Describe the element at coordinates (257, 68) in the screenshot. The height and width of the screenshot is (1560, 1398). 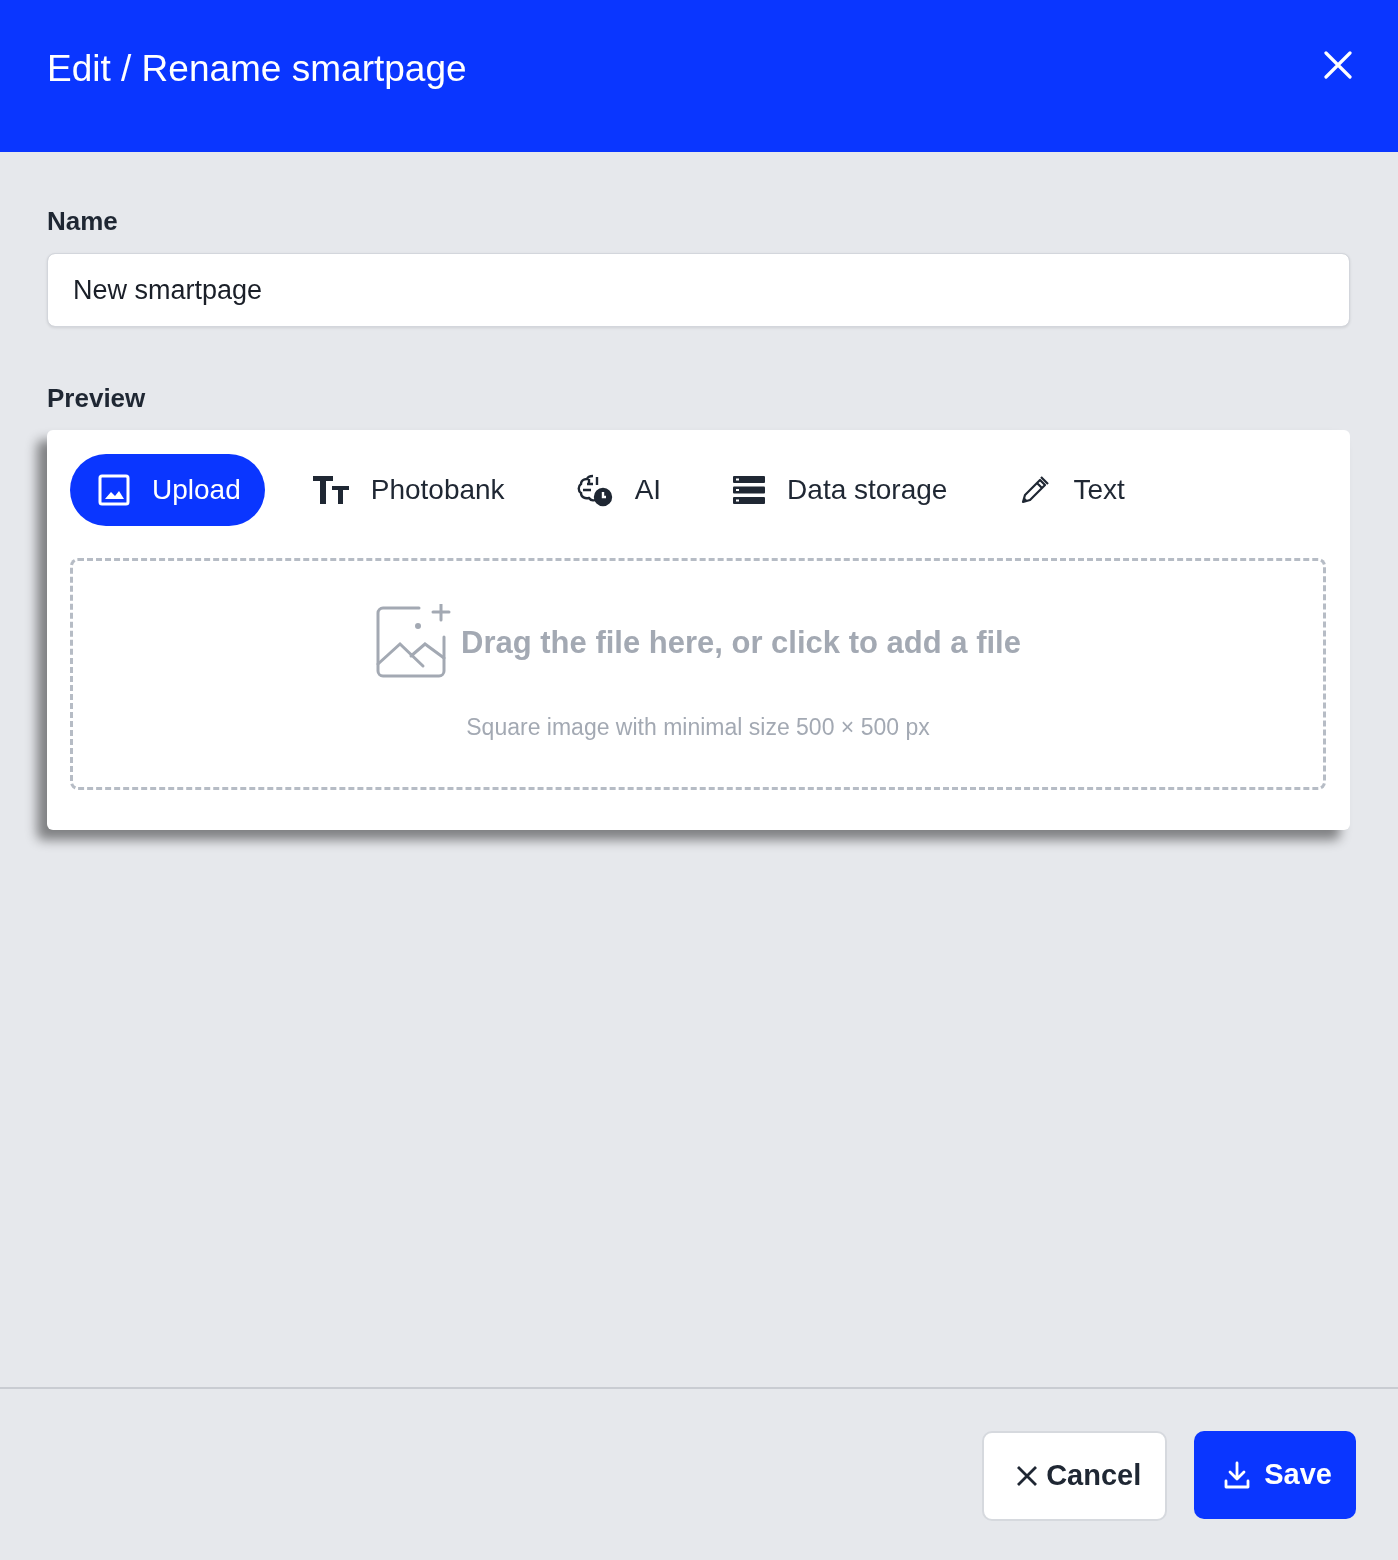
I see `dialog-title: Edit / Rename smartpage` at that location.